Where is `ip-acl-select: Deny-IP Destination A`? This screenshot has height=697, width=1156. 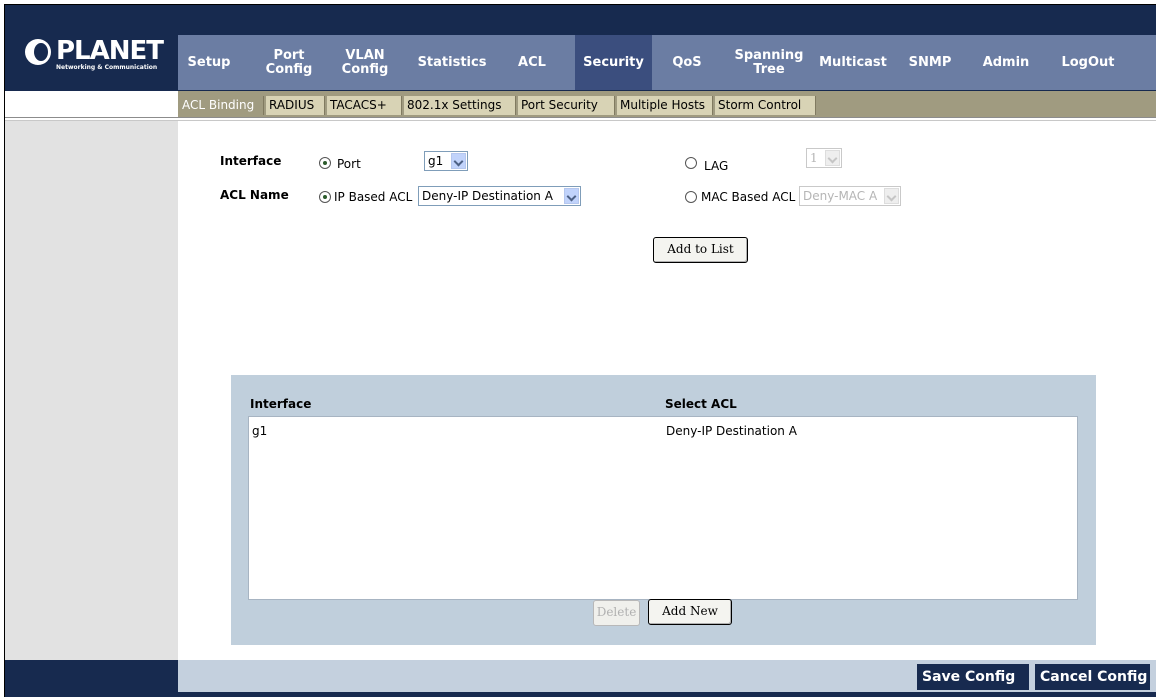 ip-acl-select: Deny-IP Destination A is located at coordinates (499, 196).